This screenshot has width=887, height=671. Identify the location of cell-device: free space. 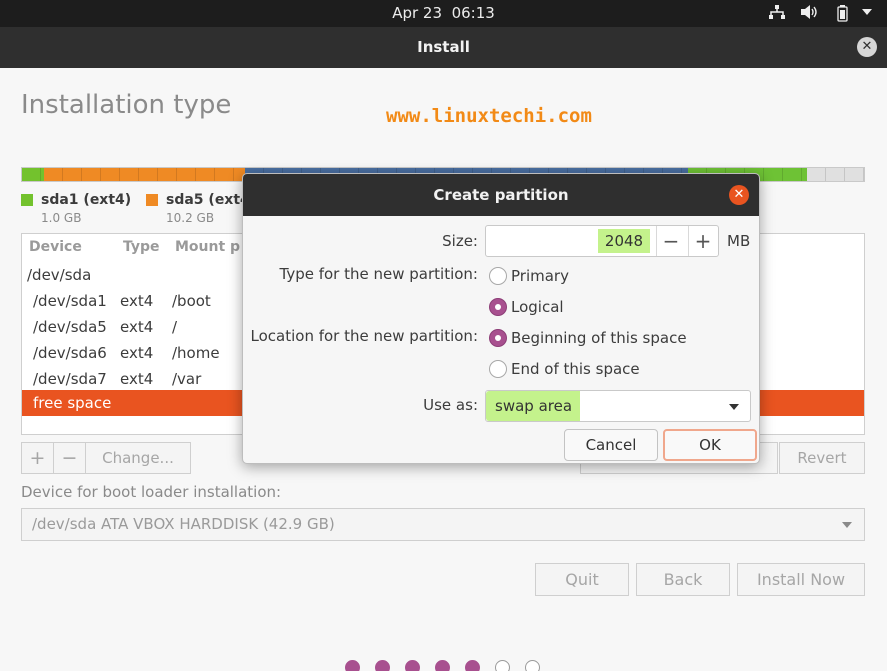
(72, 403).